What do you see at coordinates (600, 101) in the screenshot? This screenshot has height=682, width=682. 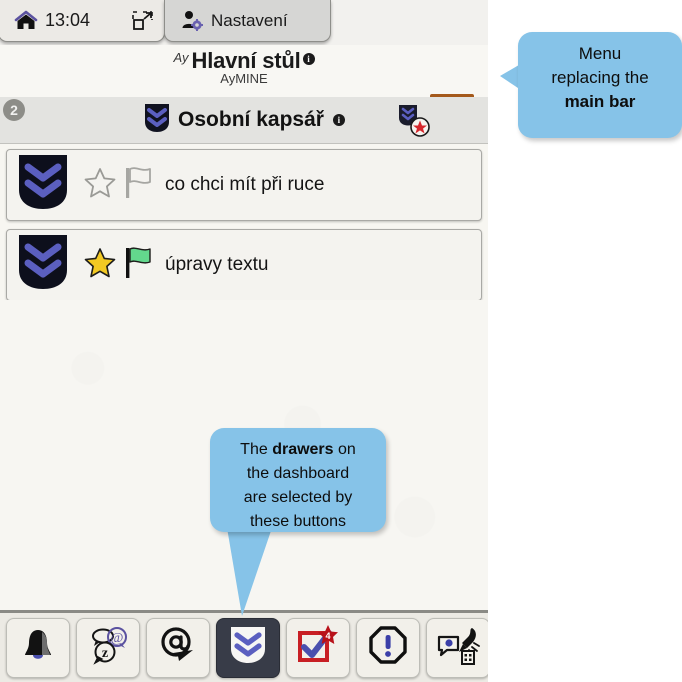 I see `callout-menu-line3: main bar` at bounding box center [600, 101].